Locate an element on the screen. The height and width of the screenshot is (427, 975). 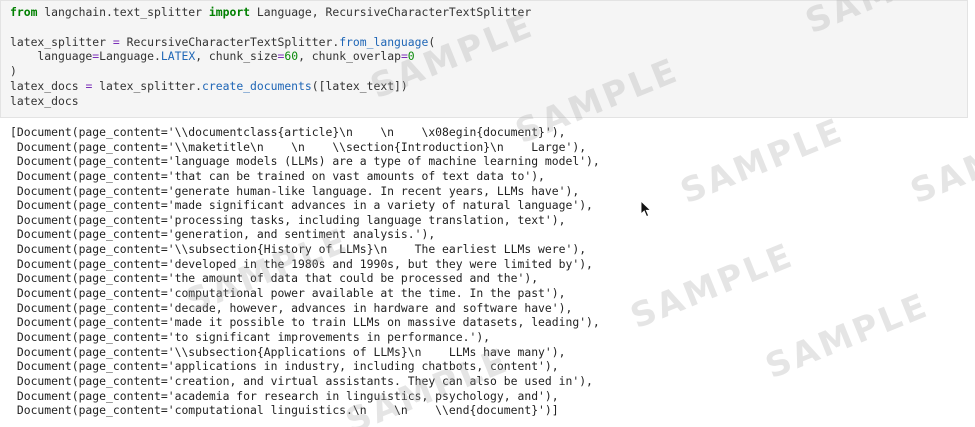
code-token: Language. is located at coordinates (130, 56).